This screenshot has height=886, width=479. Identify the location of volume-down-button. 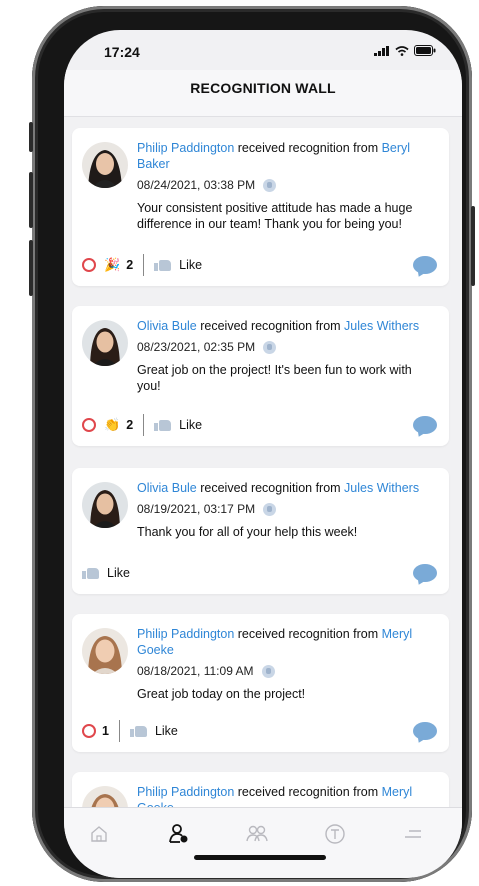
(31, 268).